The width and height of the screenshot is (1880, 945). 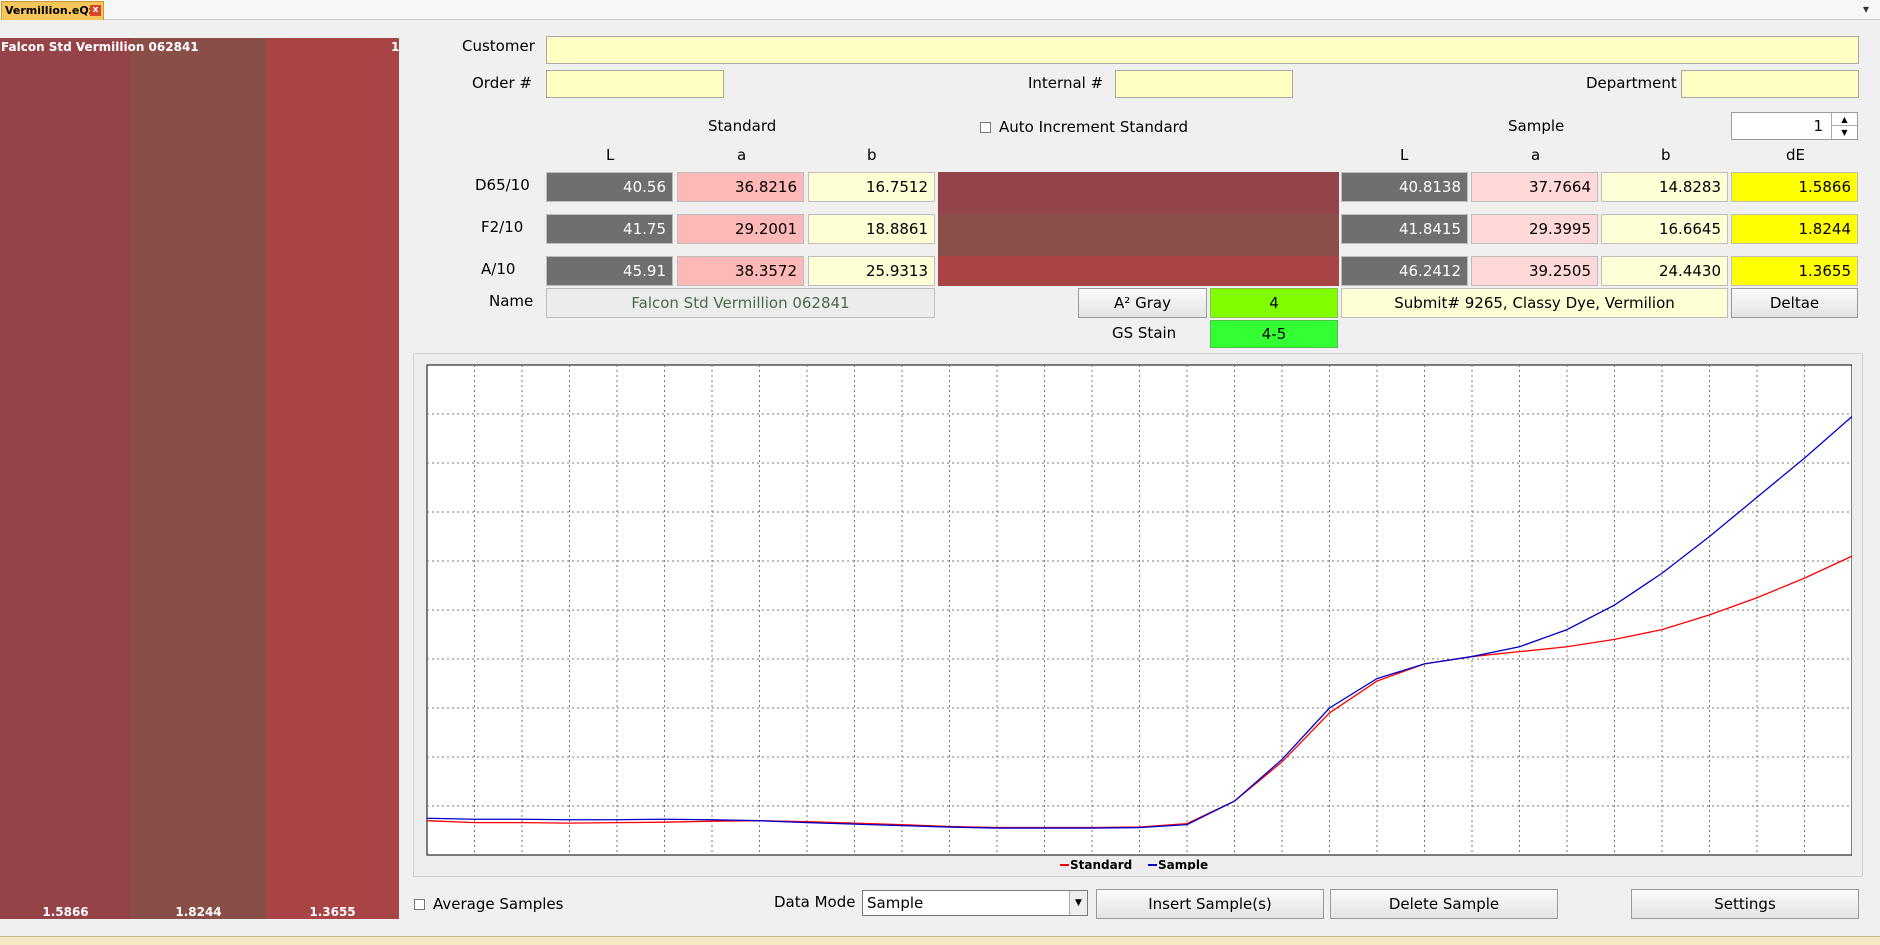 I want to click on tab-title: Vermillion.eQz, so click(x=50, y=10).